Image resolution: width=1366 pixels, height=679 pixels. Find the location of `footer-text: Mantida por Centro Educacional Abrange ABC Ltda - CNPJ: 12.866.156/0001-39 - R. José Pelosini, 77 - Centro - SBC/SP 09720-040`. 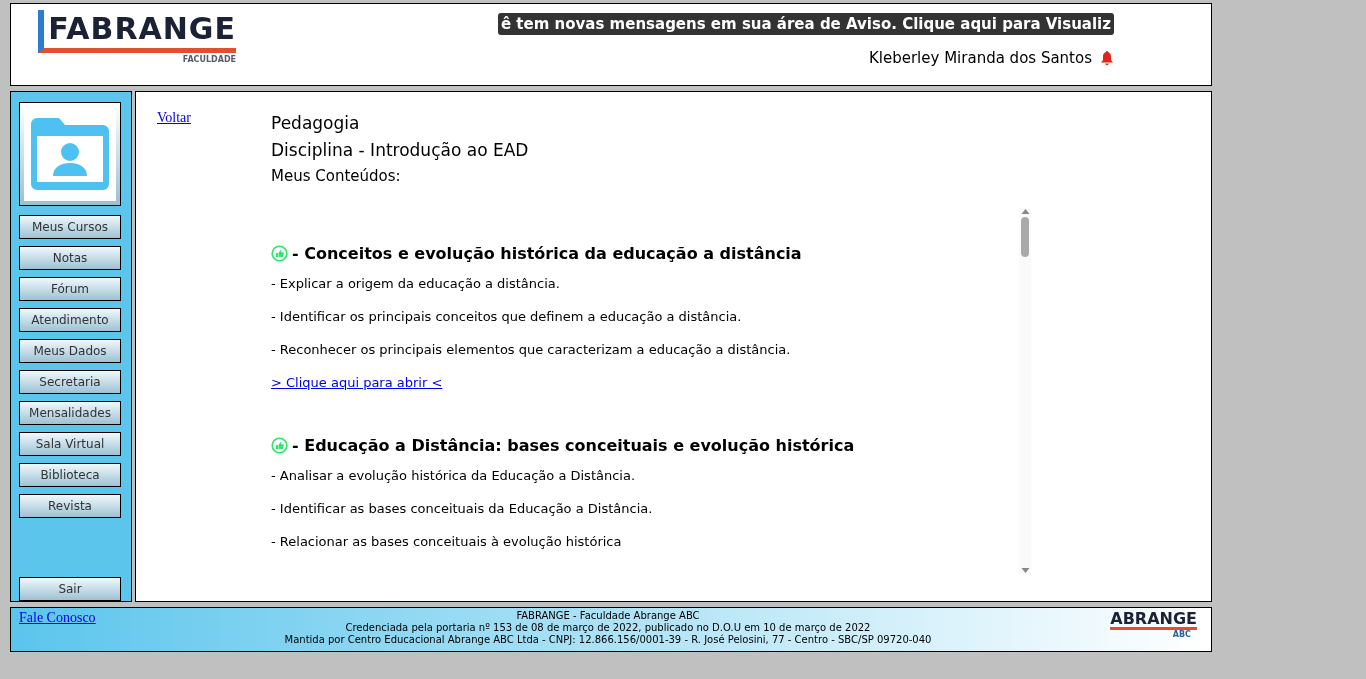

footer-text: Mantida por Centro Educacional Abrange ABC Ltda - CNPJ: 12.866.156/0001-39 - R. José Pelosini, 77 - Centro - SBC/SP 09720-040 is located at coordinates (608, 640).